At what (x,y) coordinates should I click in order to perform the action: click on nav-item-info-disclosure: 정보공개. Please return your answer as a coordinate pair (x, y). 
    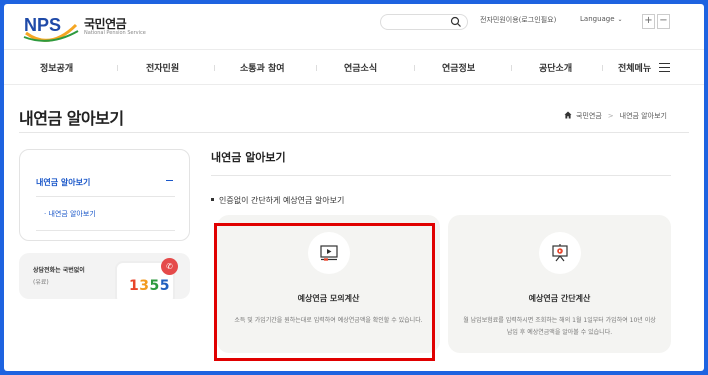
    Looking at the image, I should click on (56, 67).